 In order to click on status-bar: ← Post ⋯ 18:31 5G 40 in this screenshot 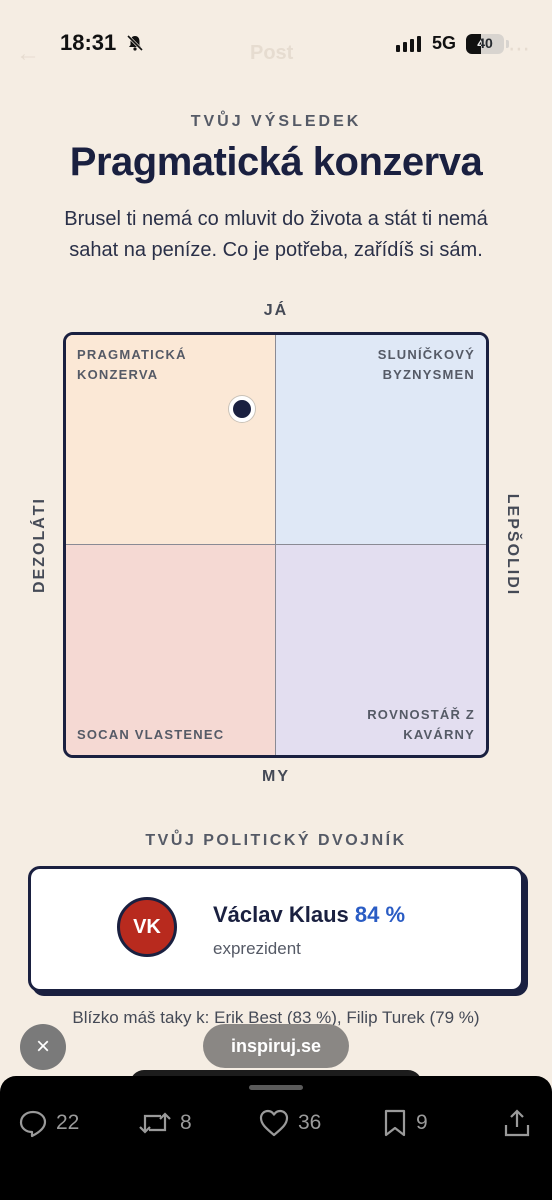, I will do `click(276, 45)`.